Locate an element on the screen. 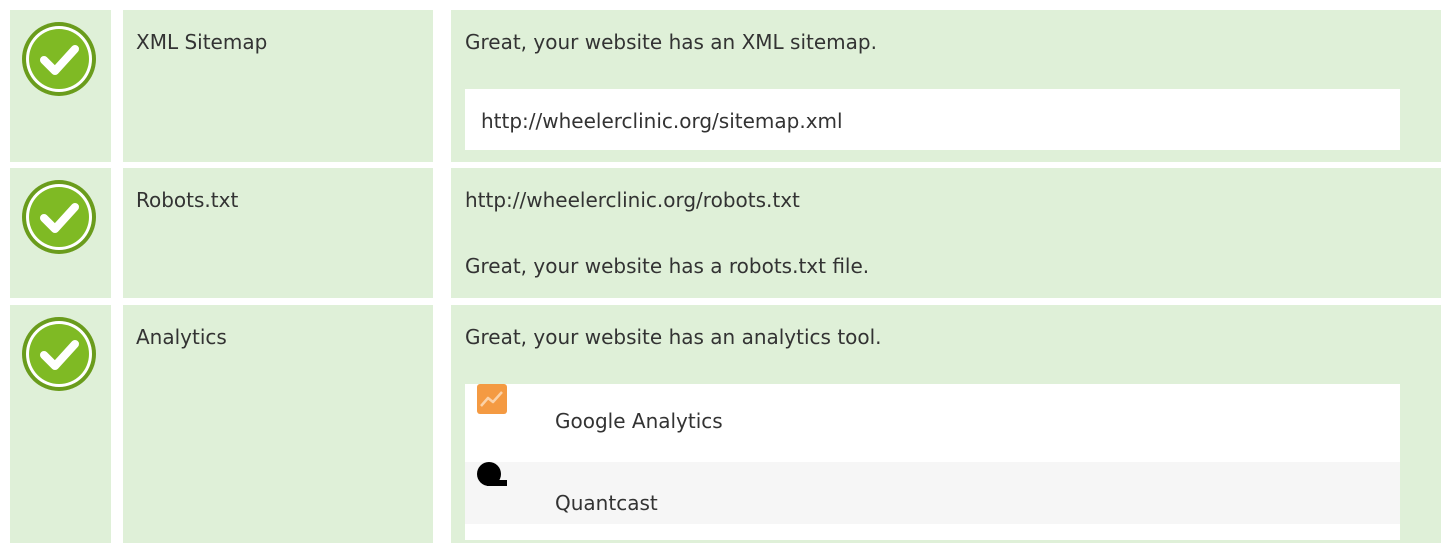 The image size is (1451, 543). tool-name: Google Analytics is located at coordinates (639, 421).